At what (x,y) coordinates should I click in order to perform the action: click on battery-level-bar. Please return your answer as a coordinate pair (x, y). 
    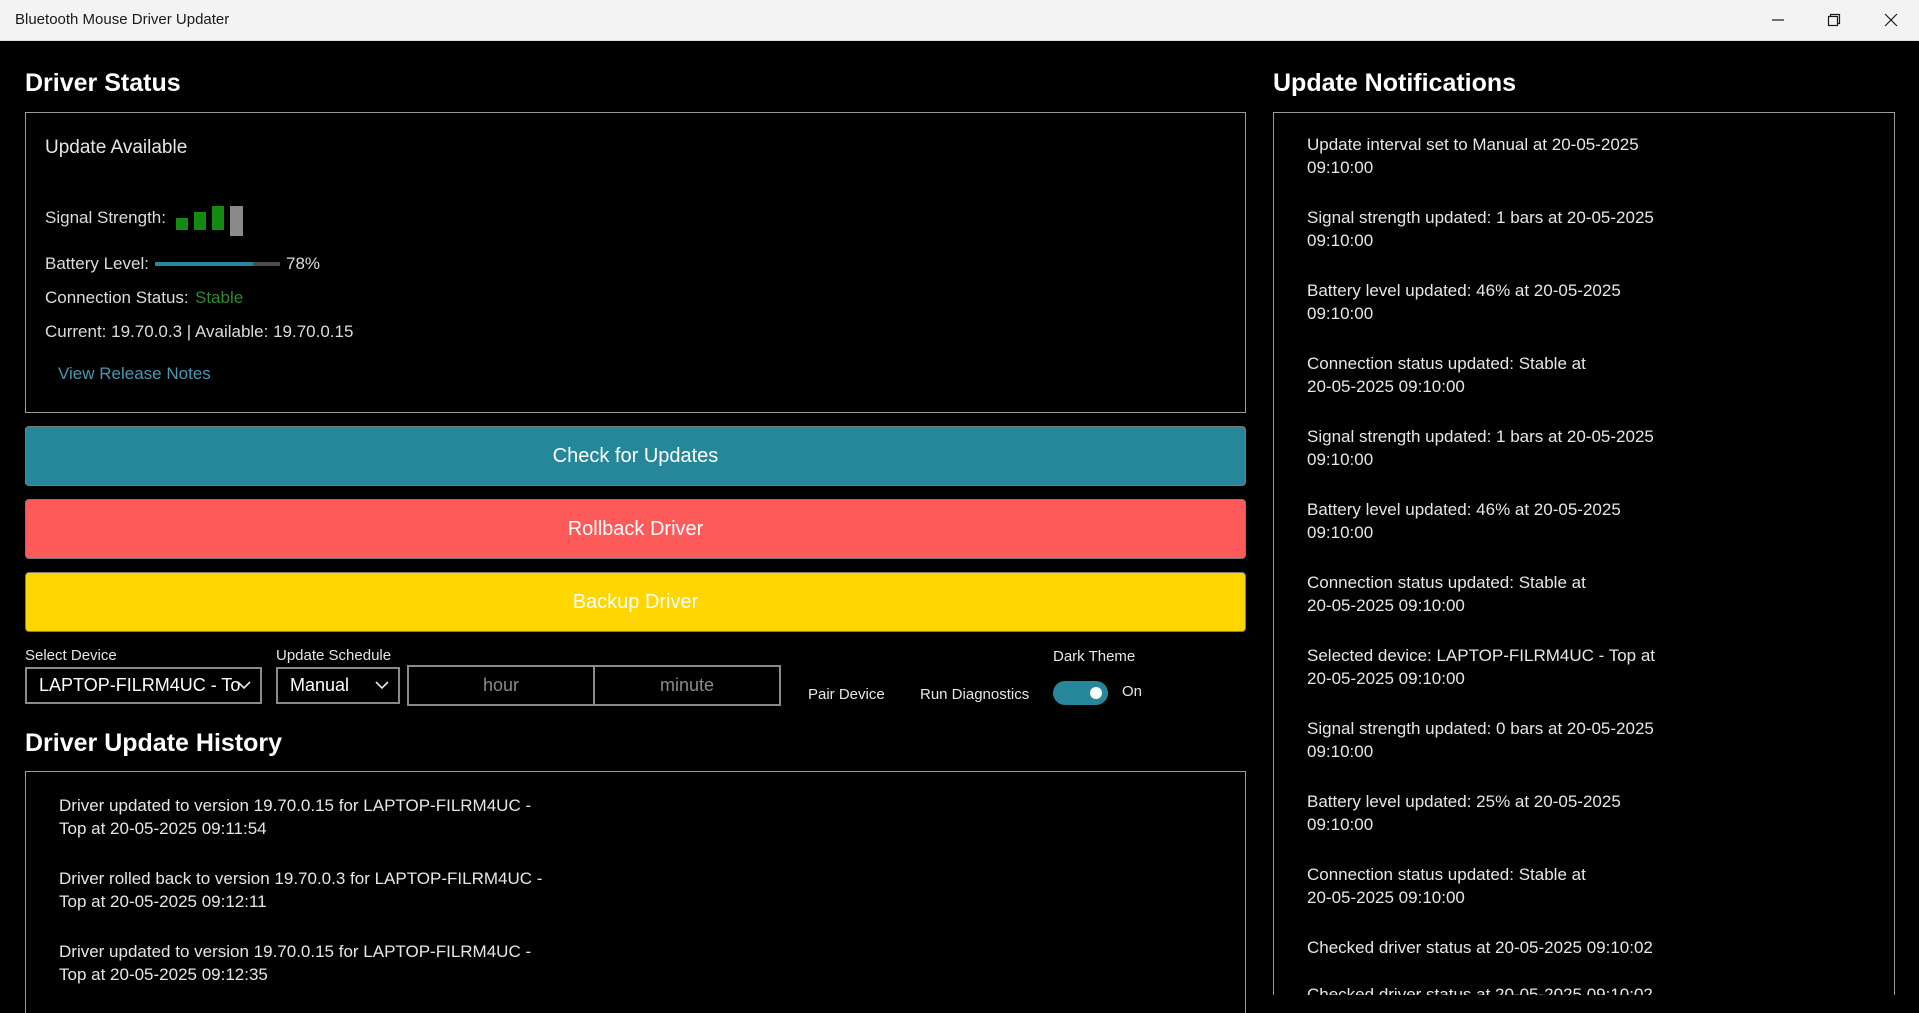
    Looking at the image, I should click on (217, 264).